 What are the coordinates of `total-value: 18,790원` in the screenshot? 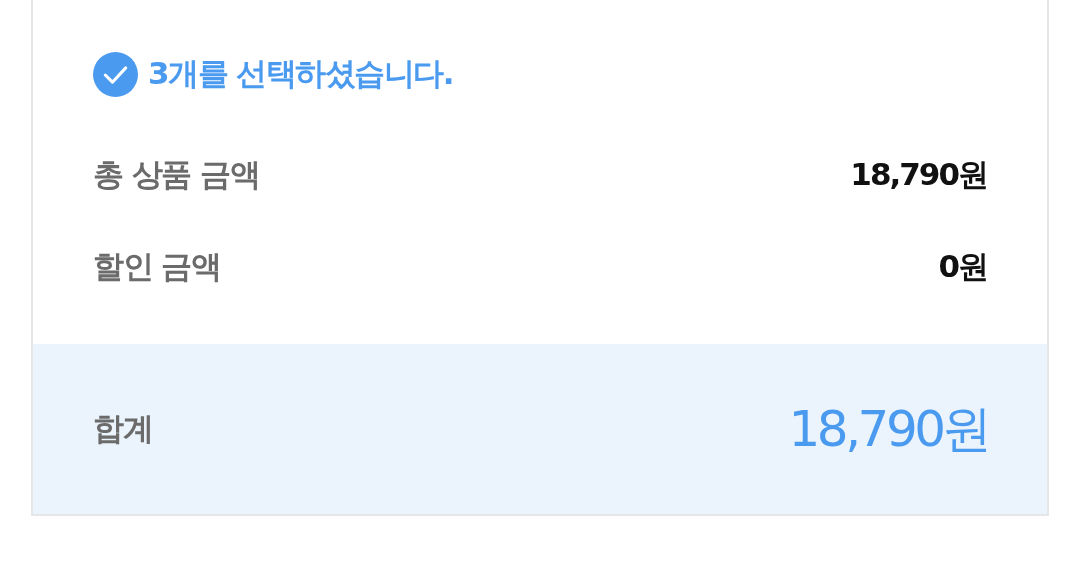 It's located at (888, 429).